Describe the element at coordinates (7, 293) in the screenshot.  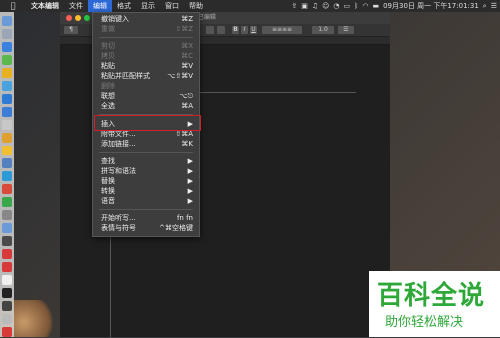
I see `terminal-icon` at that location.